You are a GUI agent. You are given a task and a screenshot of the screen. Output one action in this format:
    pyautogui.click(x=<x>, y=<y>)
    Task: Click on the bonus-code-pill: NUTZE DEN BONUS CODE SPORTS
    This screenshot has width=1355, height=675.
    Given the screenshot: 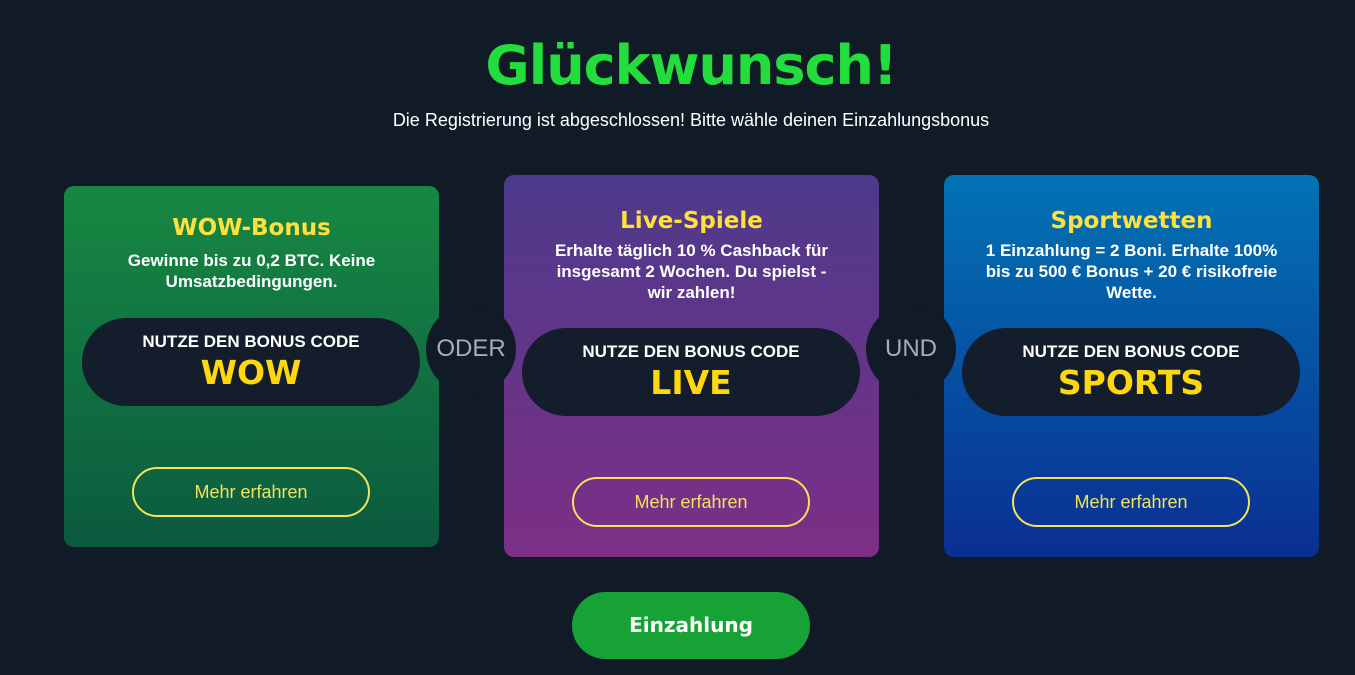 What is the action you would take?
    pyautogui.click(x=1131, y=372)
    